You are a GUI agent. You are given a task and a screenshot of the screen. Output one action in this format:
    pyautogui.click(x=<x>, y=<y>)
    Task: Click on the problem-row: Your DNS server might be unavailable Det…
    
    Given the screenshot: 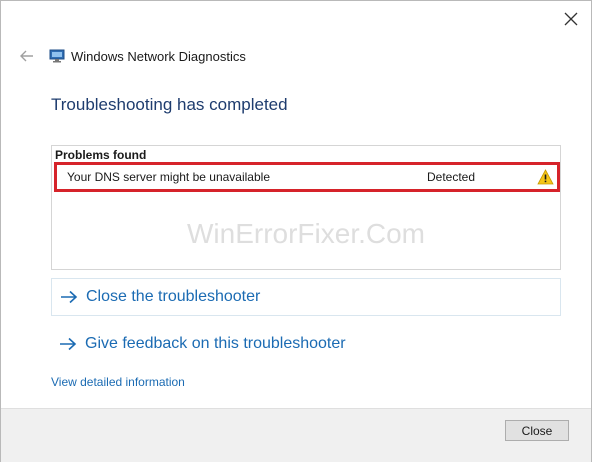 What is the action you would take?
    pyautogui.click(x=307, y=177)
    